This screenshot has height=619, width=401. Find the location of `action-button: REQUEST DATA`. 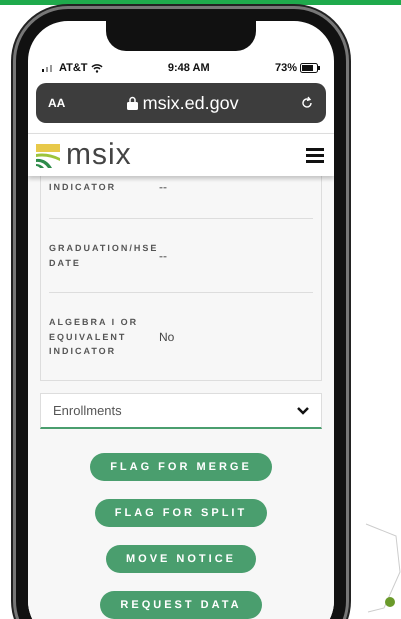

action-button: REQUEST DATA is located at coordinates (181, 605).